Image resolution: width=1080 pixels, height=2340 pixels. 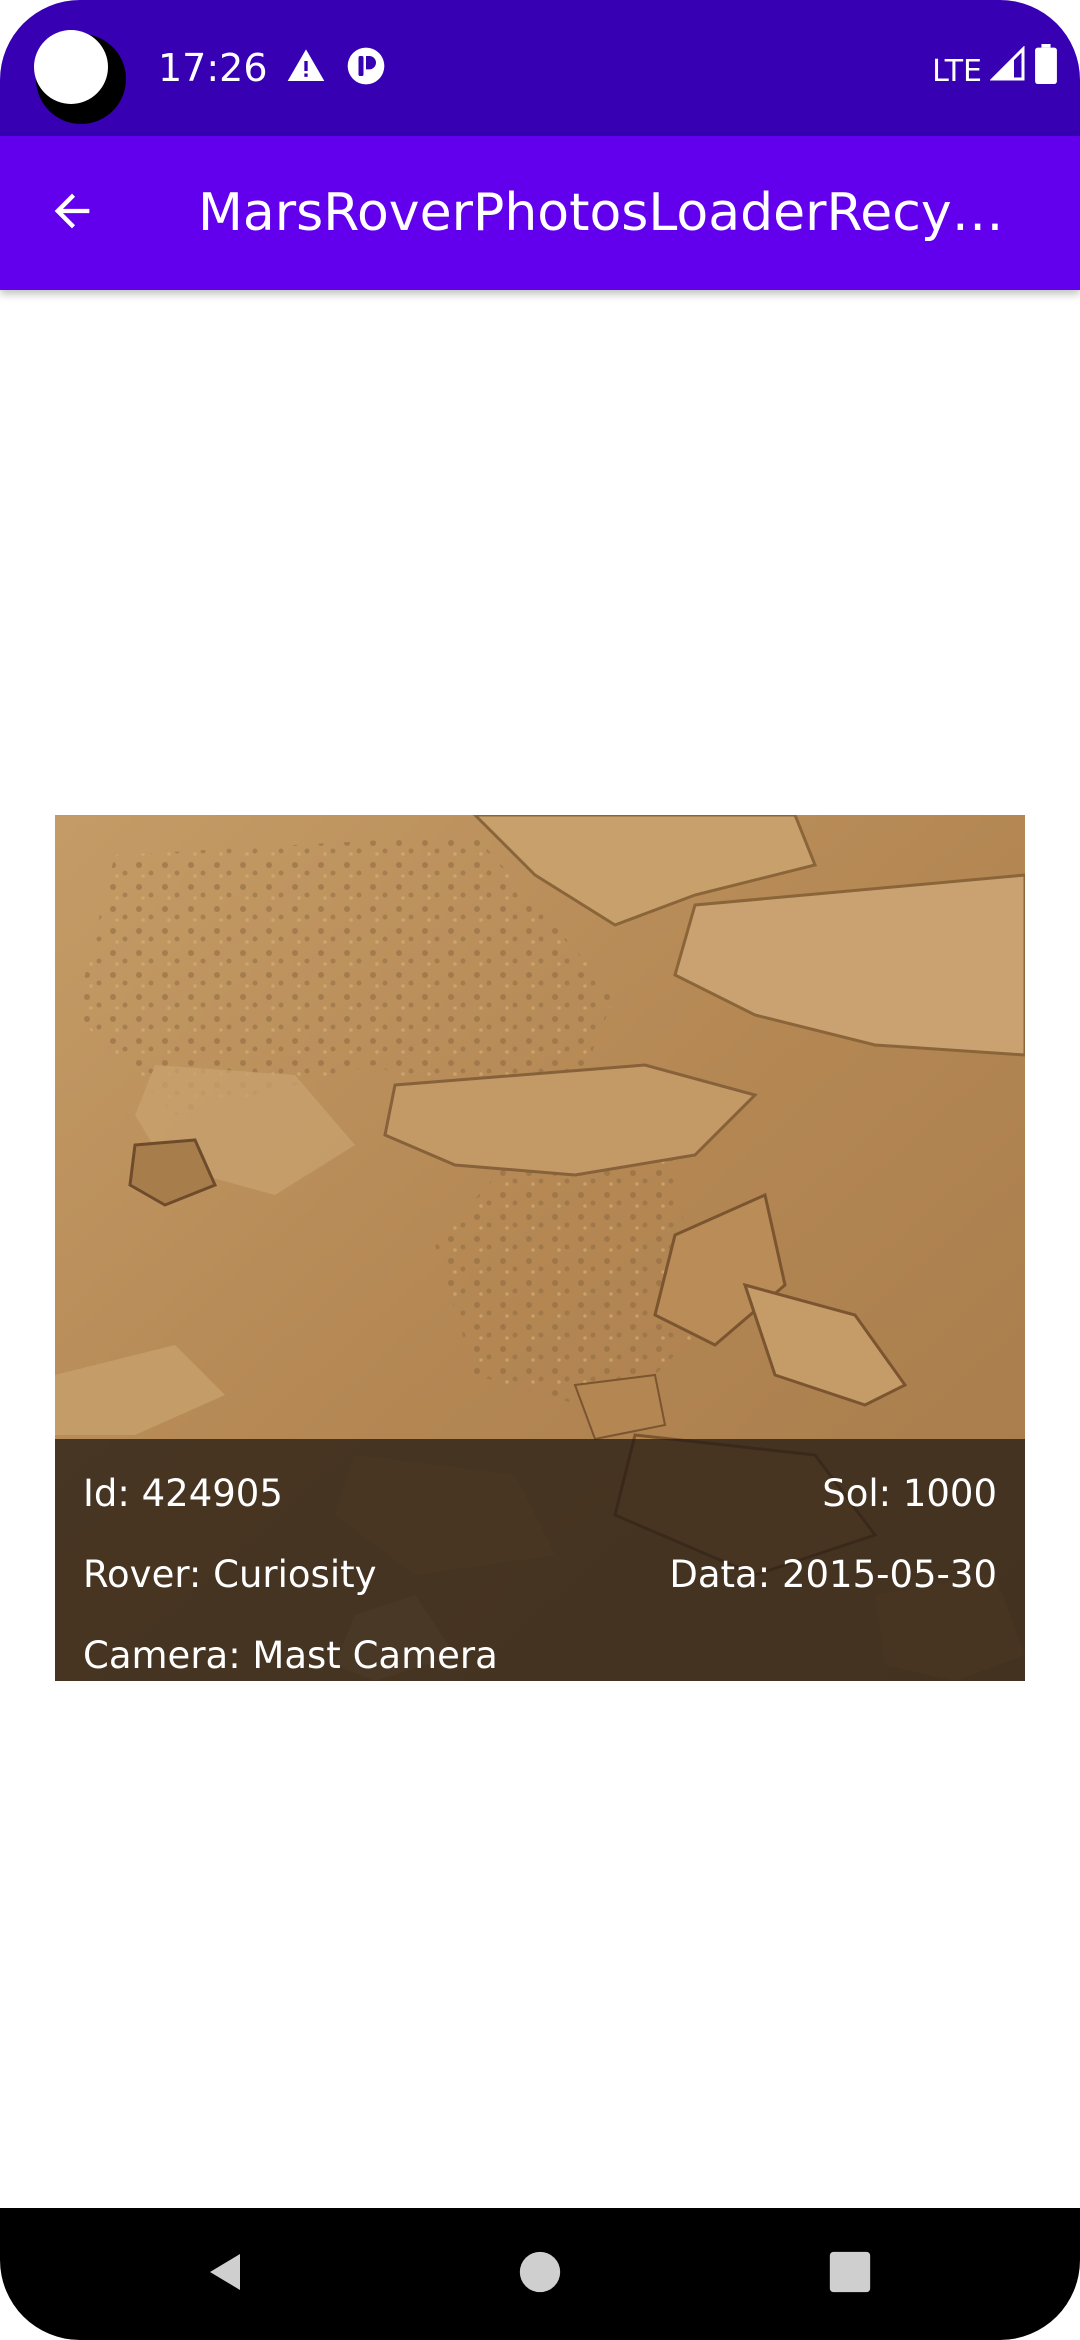 I want to click on info-row-camera: Camera: Mast Camera, so click(x=540, y=1656).